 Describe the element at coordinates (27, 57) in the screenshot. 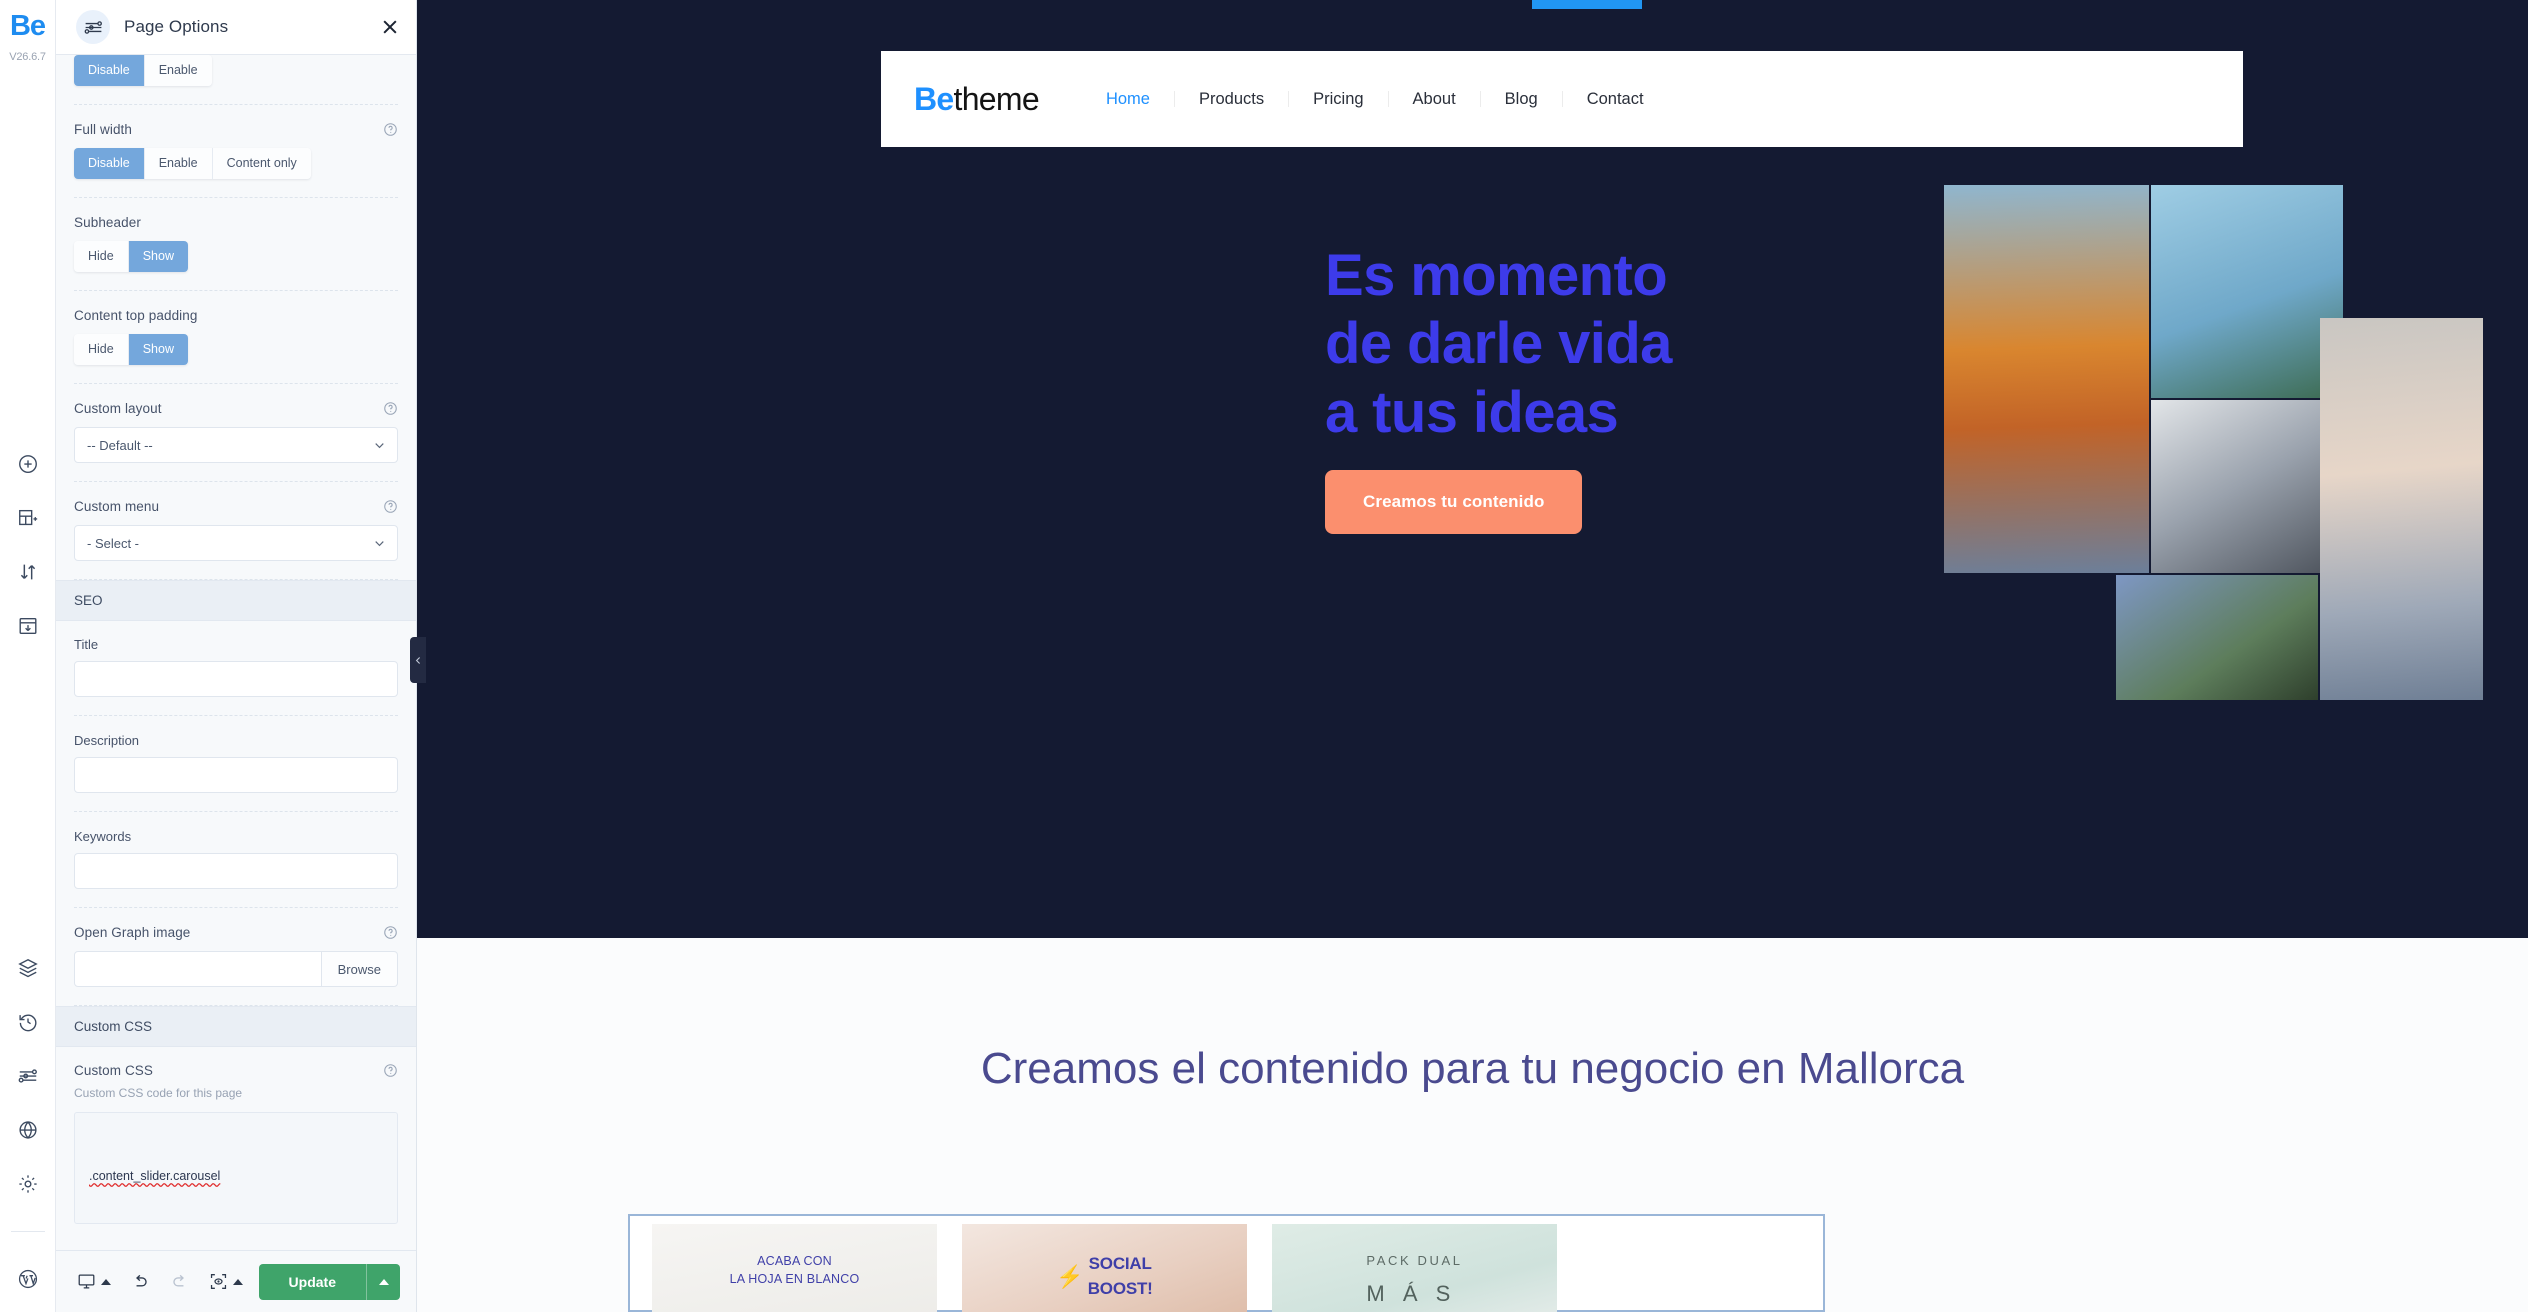

I see `version-label: V26.6.7` at that location.